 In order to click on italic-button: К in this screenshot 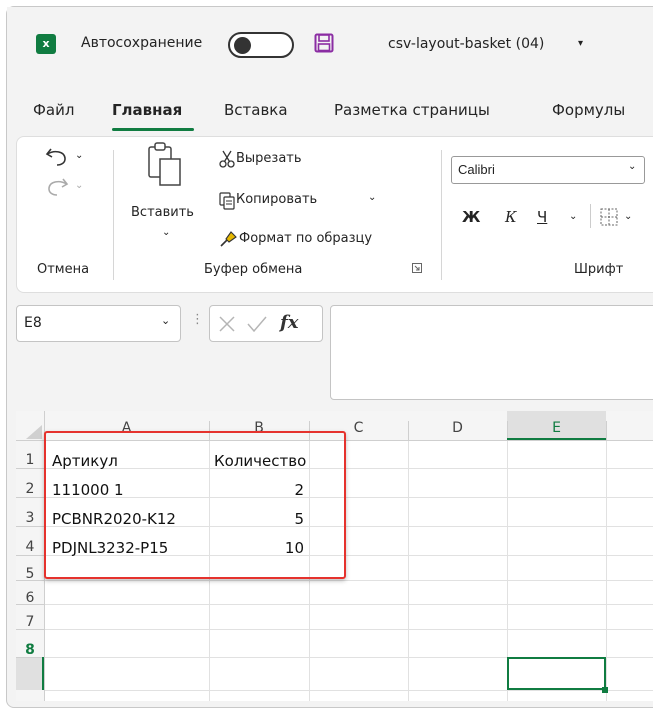, I will do `click(511, 217)`.